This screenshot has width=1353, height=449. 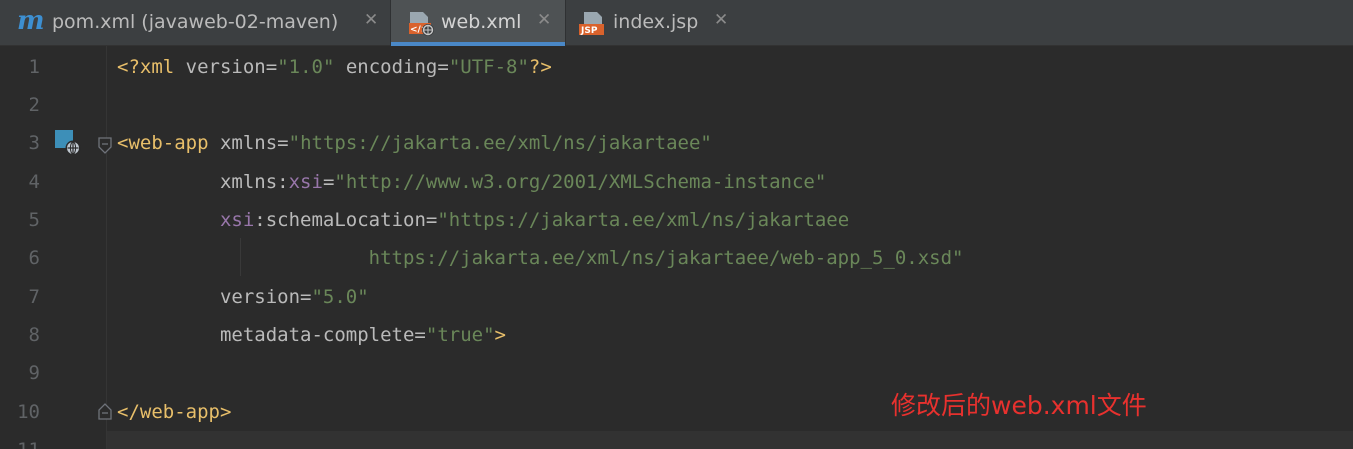 What do you see at coordinates (34, 220) in the screenshot?
I see `line-number: 5` at bounding box center [34, 220].